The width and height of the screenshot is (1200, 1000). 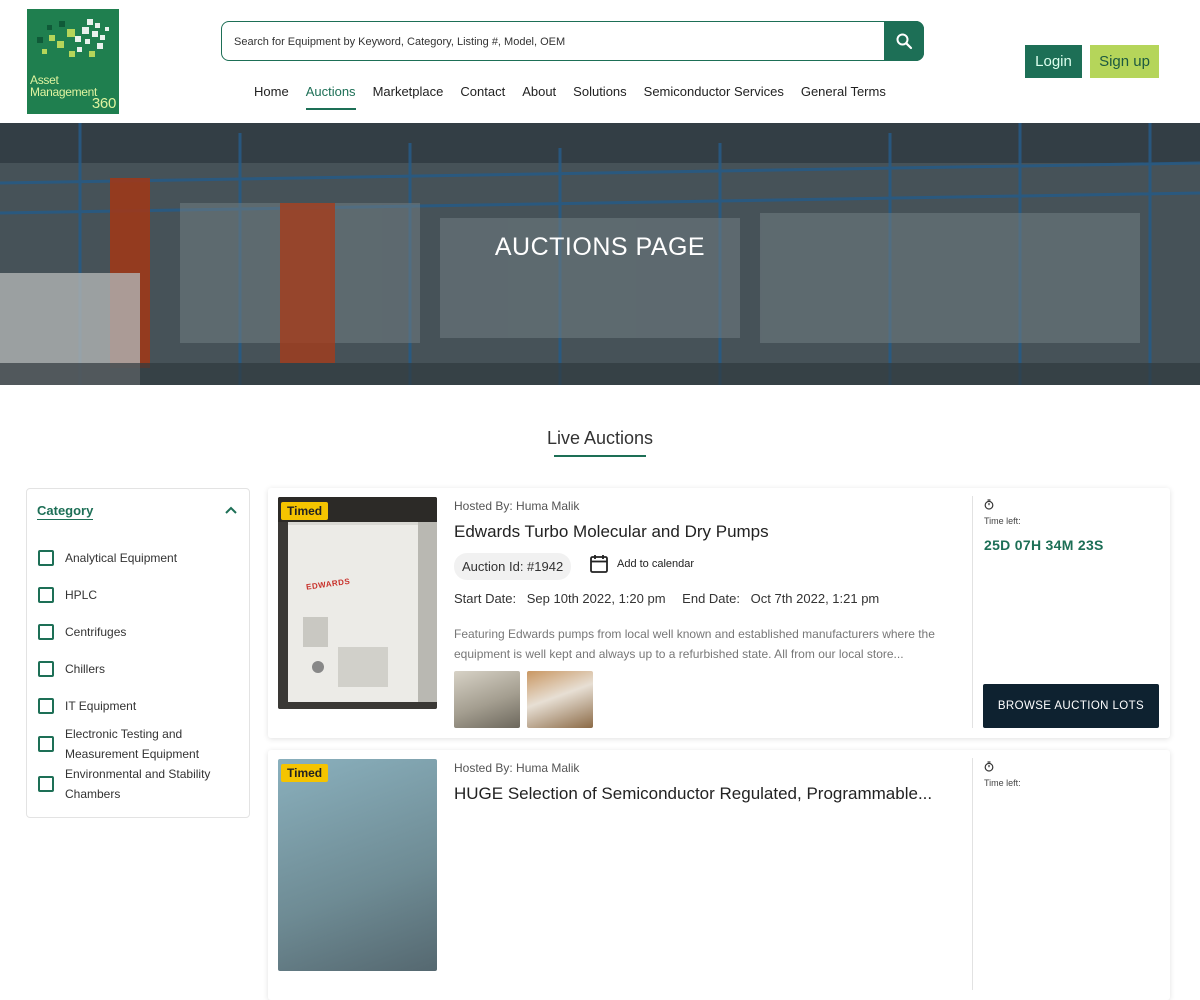 I want to click on search-icon, so click(x=904, y=41).